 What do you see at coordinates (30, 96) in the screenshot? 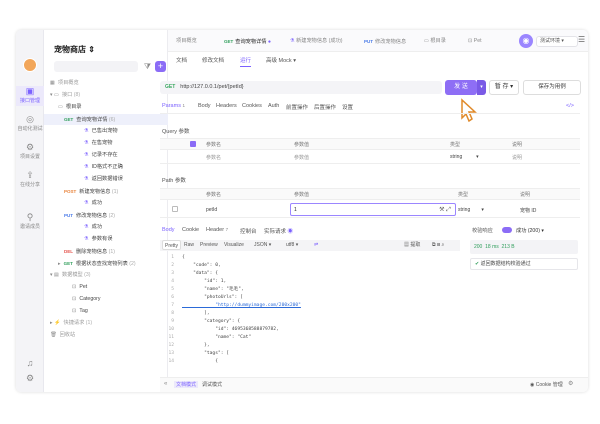
I see `rail-item-api: ▣ 接口管理` at bounding box center [30, 96].